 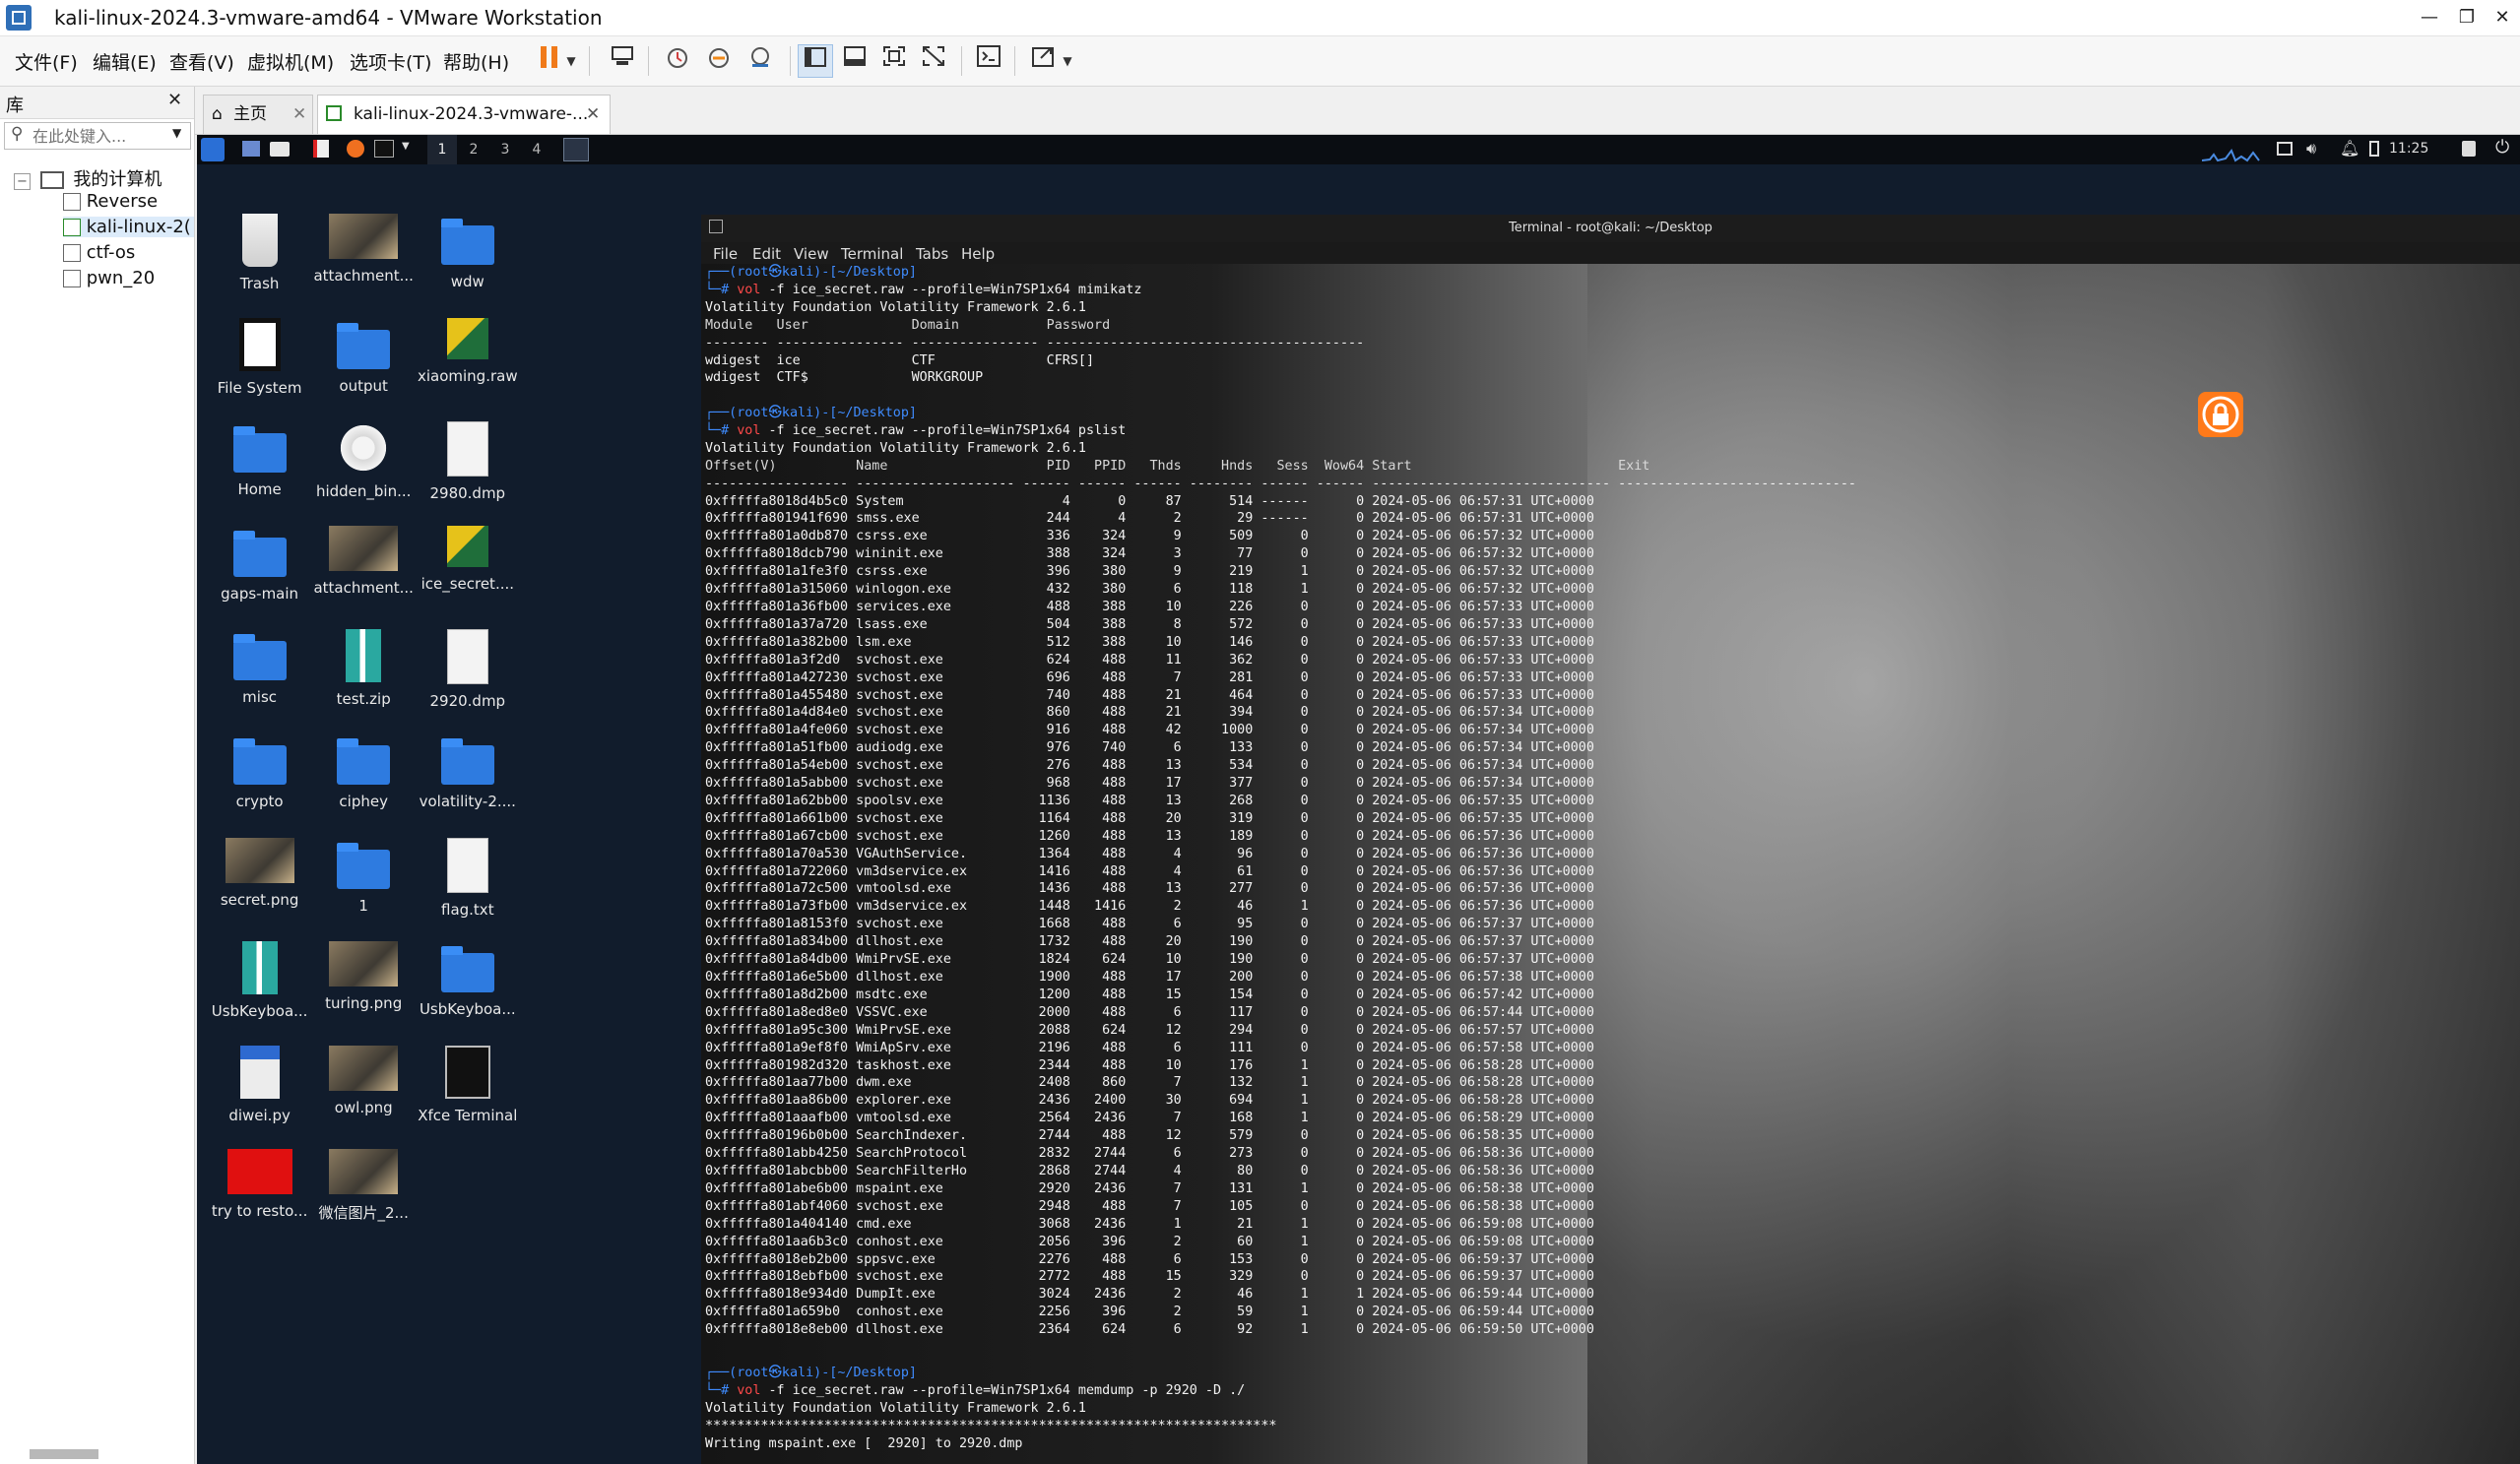 I want to click on console-view-icon, so click(x=988, y=61).